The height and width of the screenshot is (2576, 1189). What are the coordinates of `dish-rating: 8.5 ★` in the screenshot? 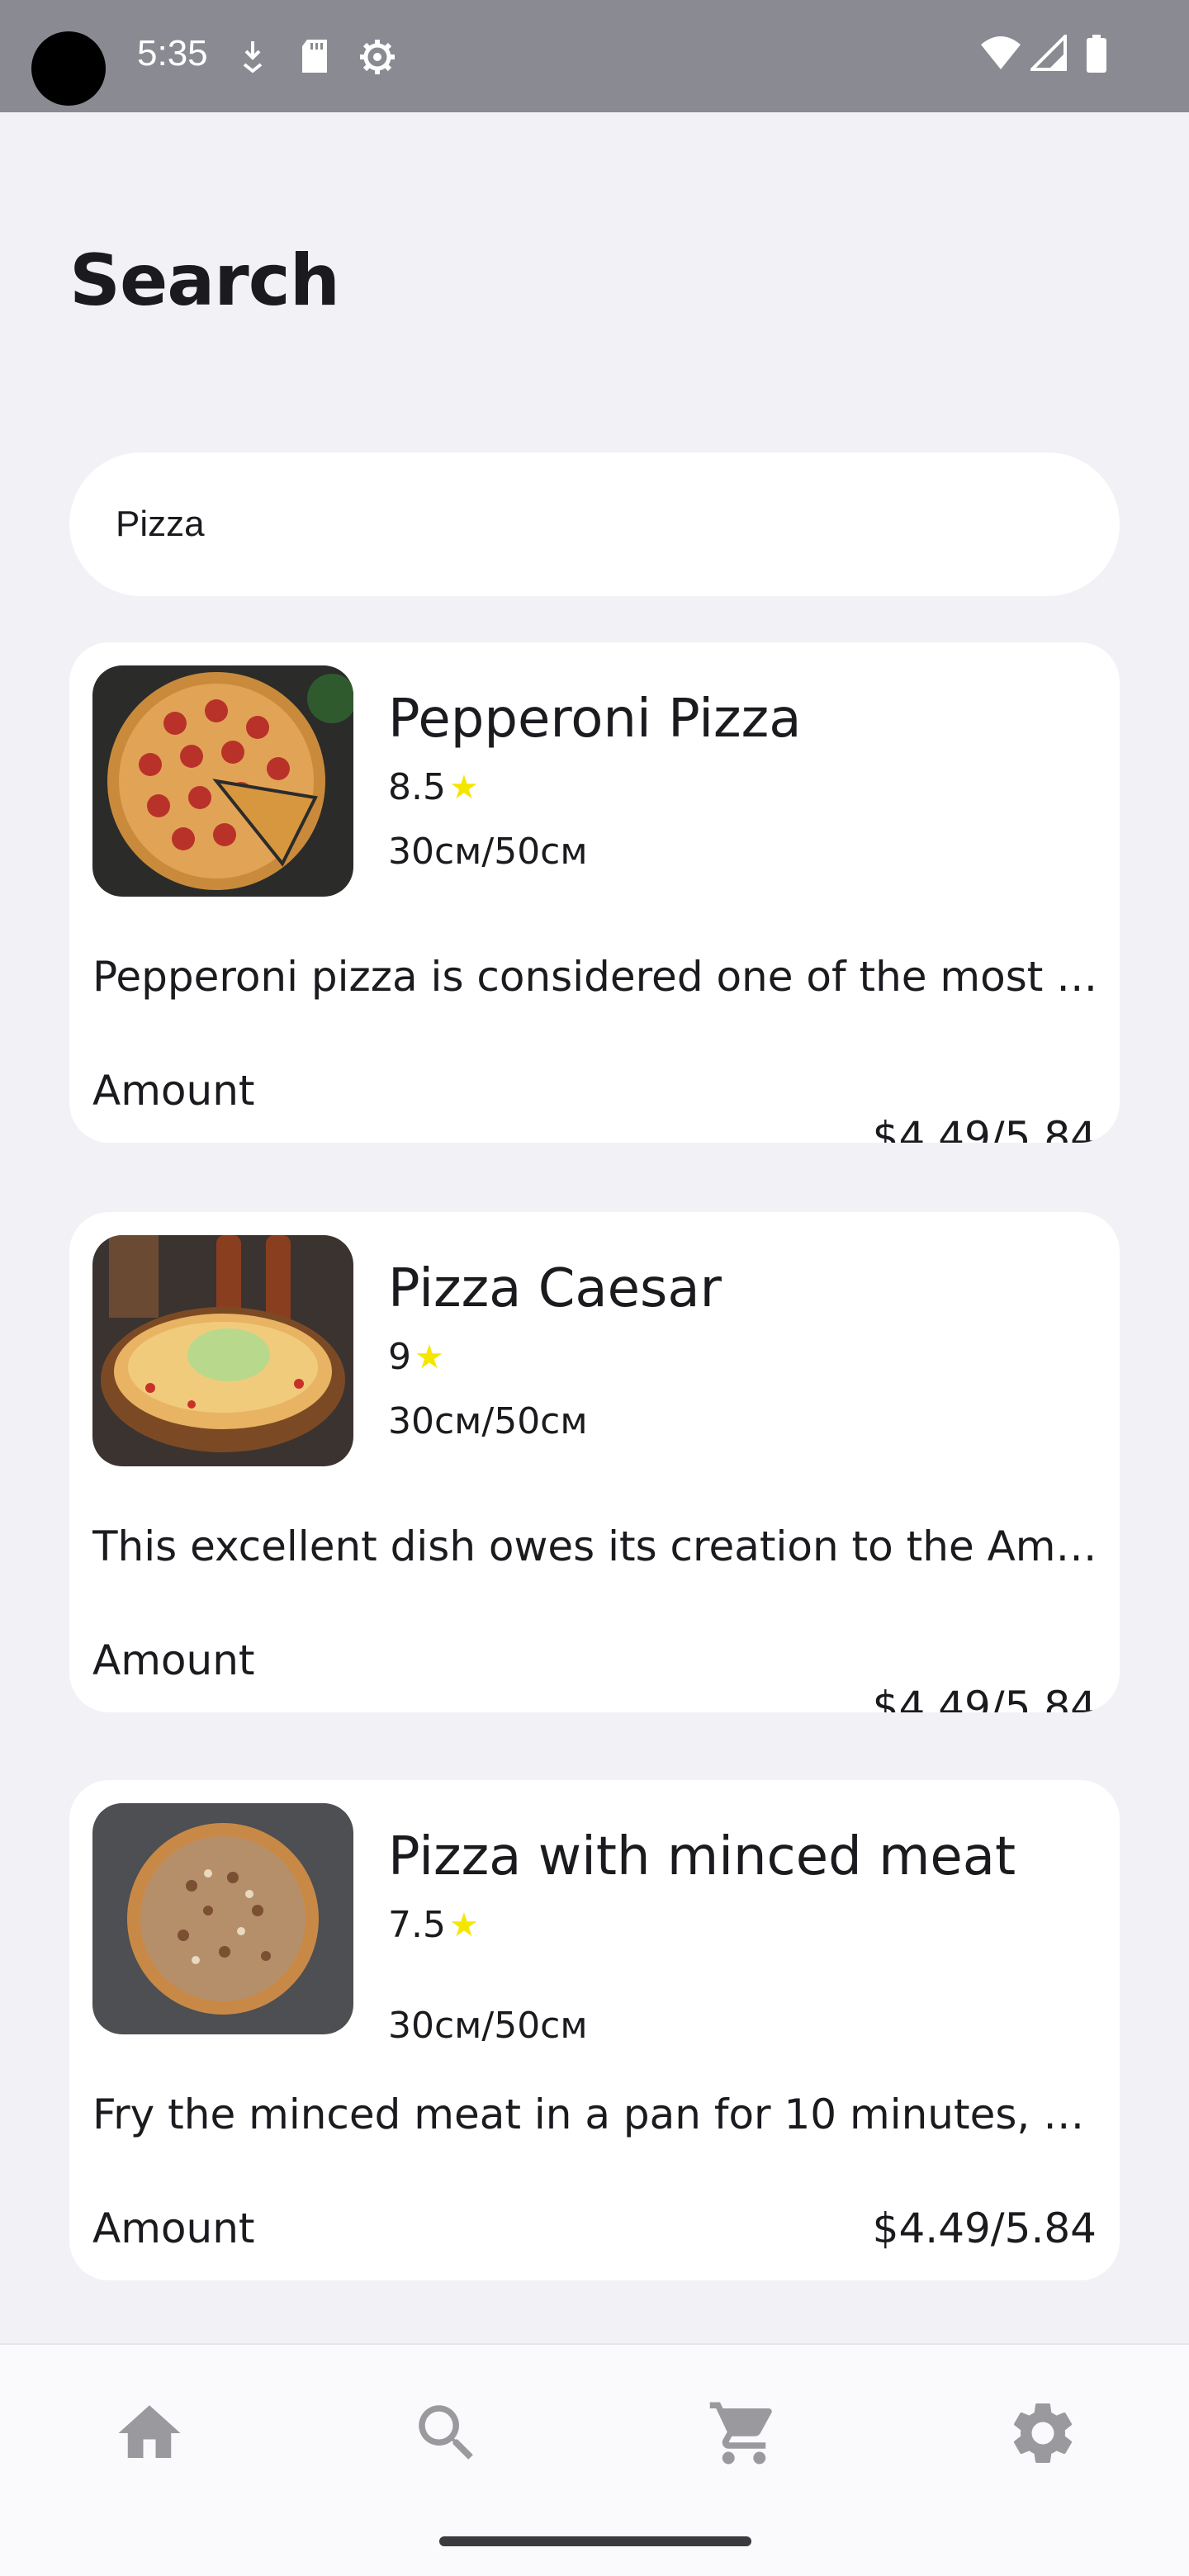 It's located at (433, 787).